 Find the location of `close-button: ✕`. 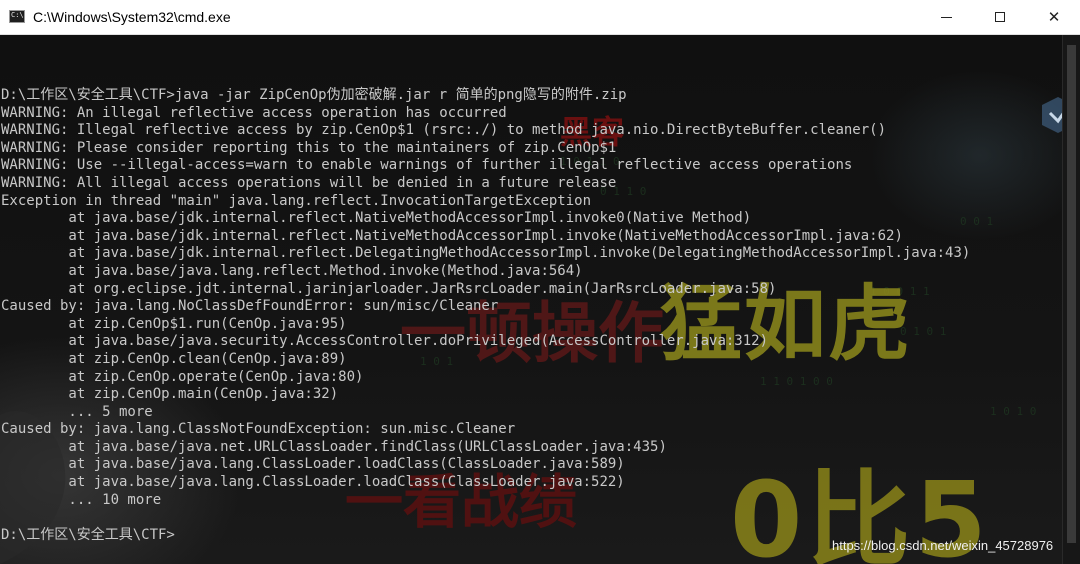

close-button: ✕ is located at coordinates (1054, 17).